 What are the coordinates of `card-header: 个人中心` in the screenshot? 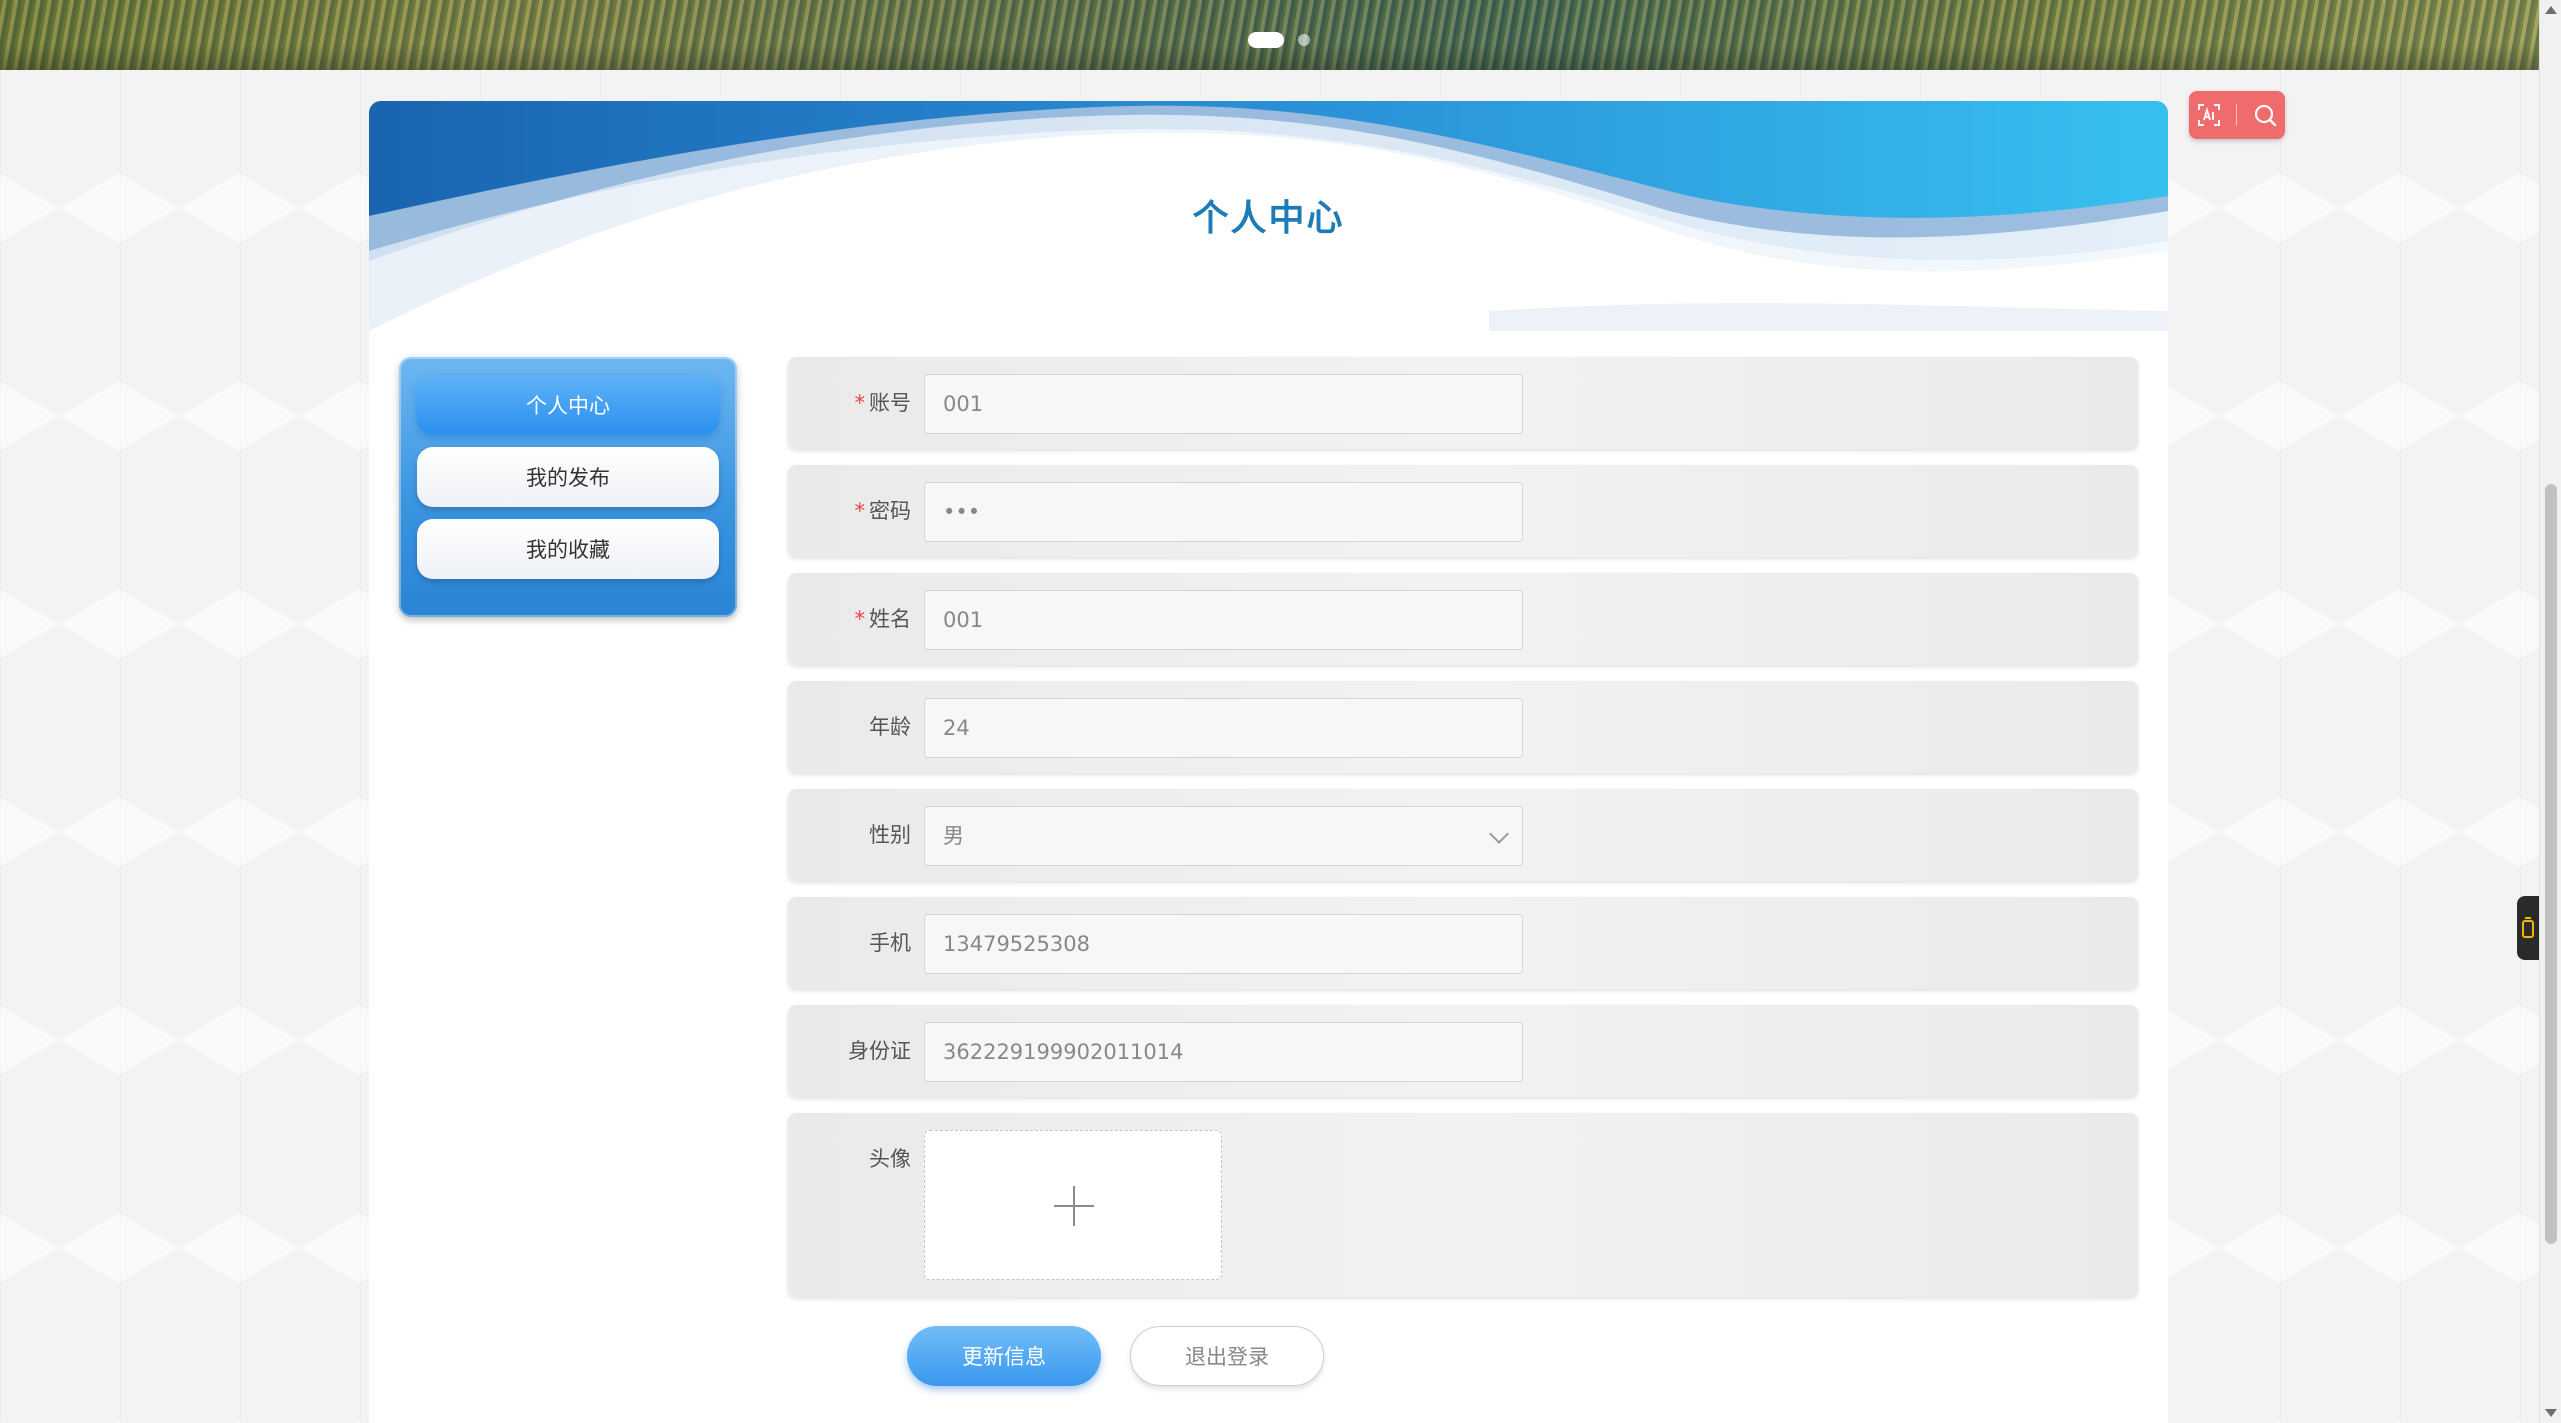 It's located at (1268, 216).